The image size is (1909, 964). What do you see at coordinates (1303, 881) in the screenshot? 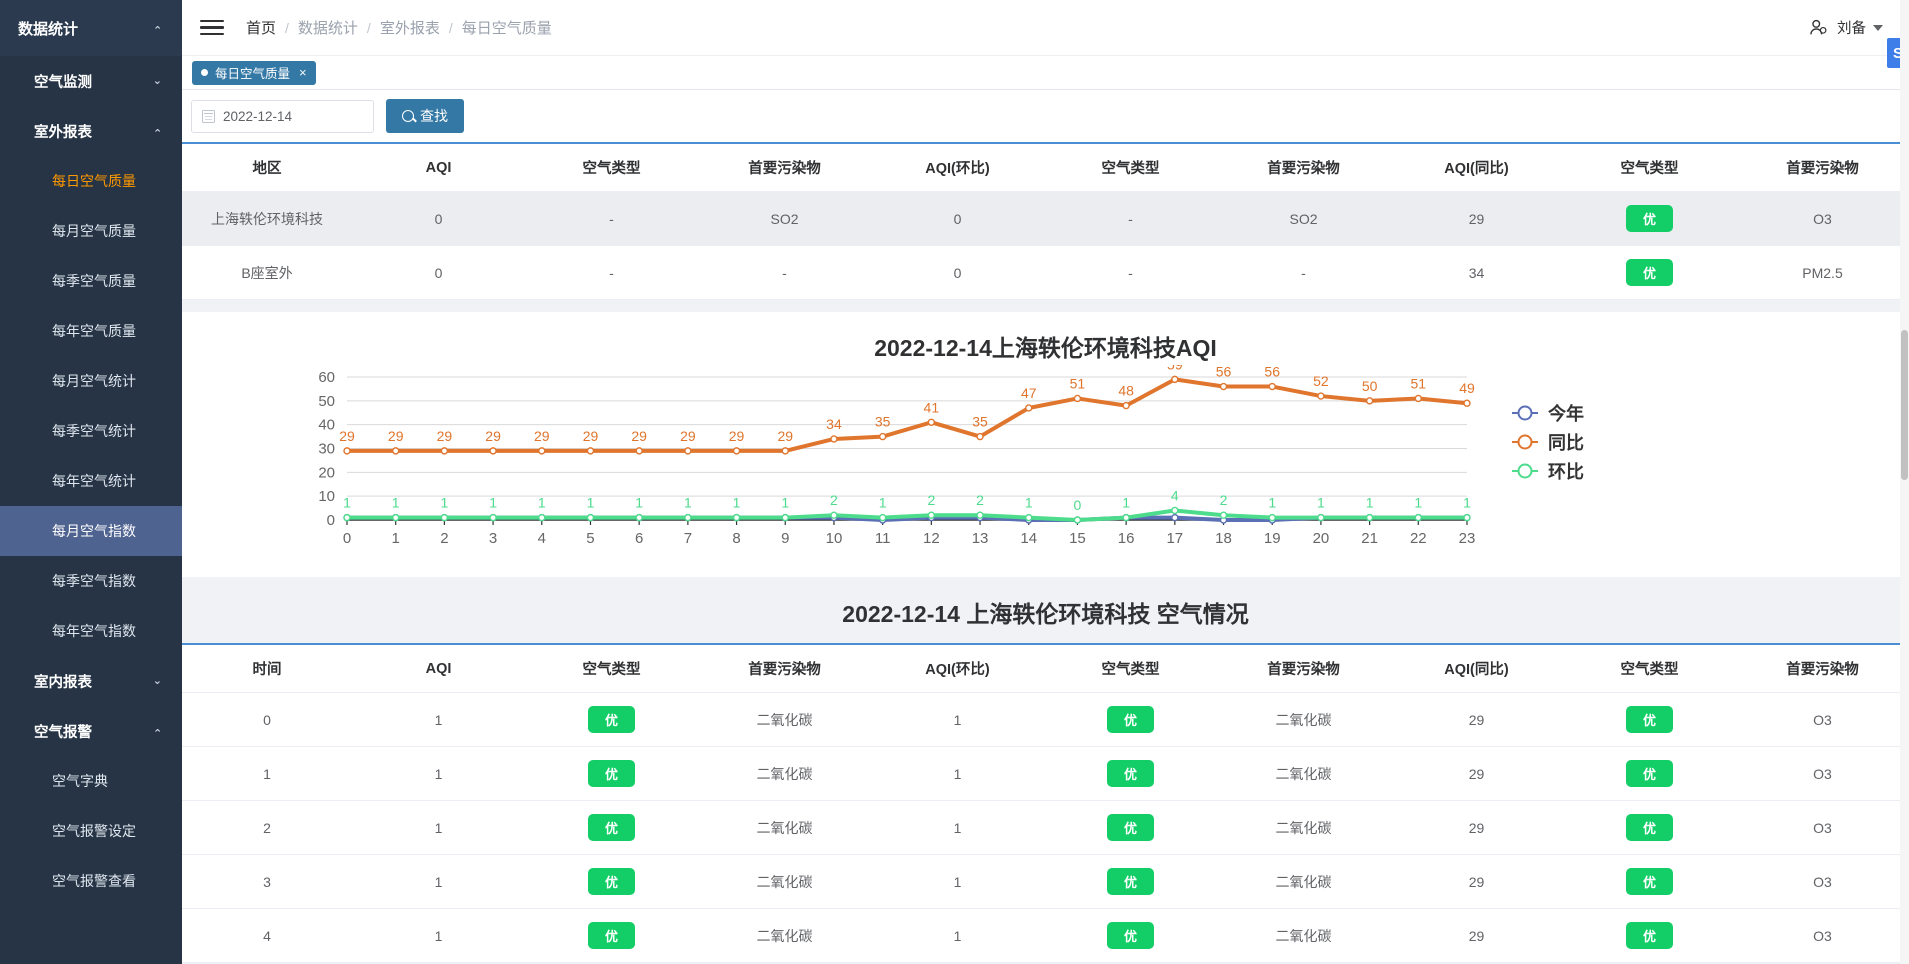
I see `cell-6: 二氧化碳` at bounding box center [1303, 881].